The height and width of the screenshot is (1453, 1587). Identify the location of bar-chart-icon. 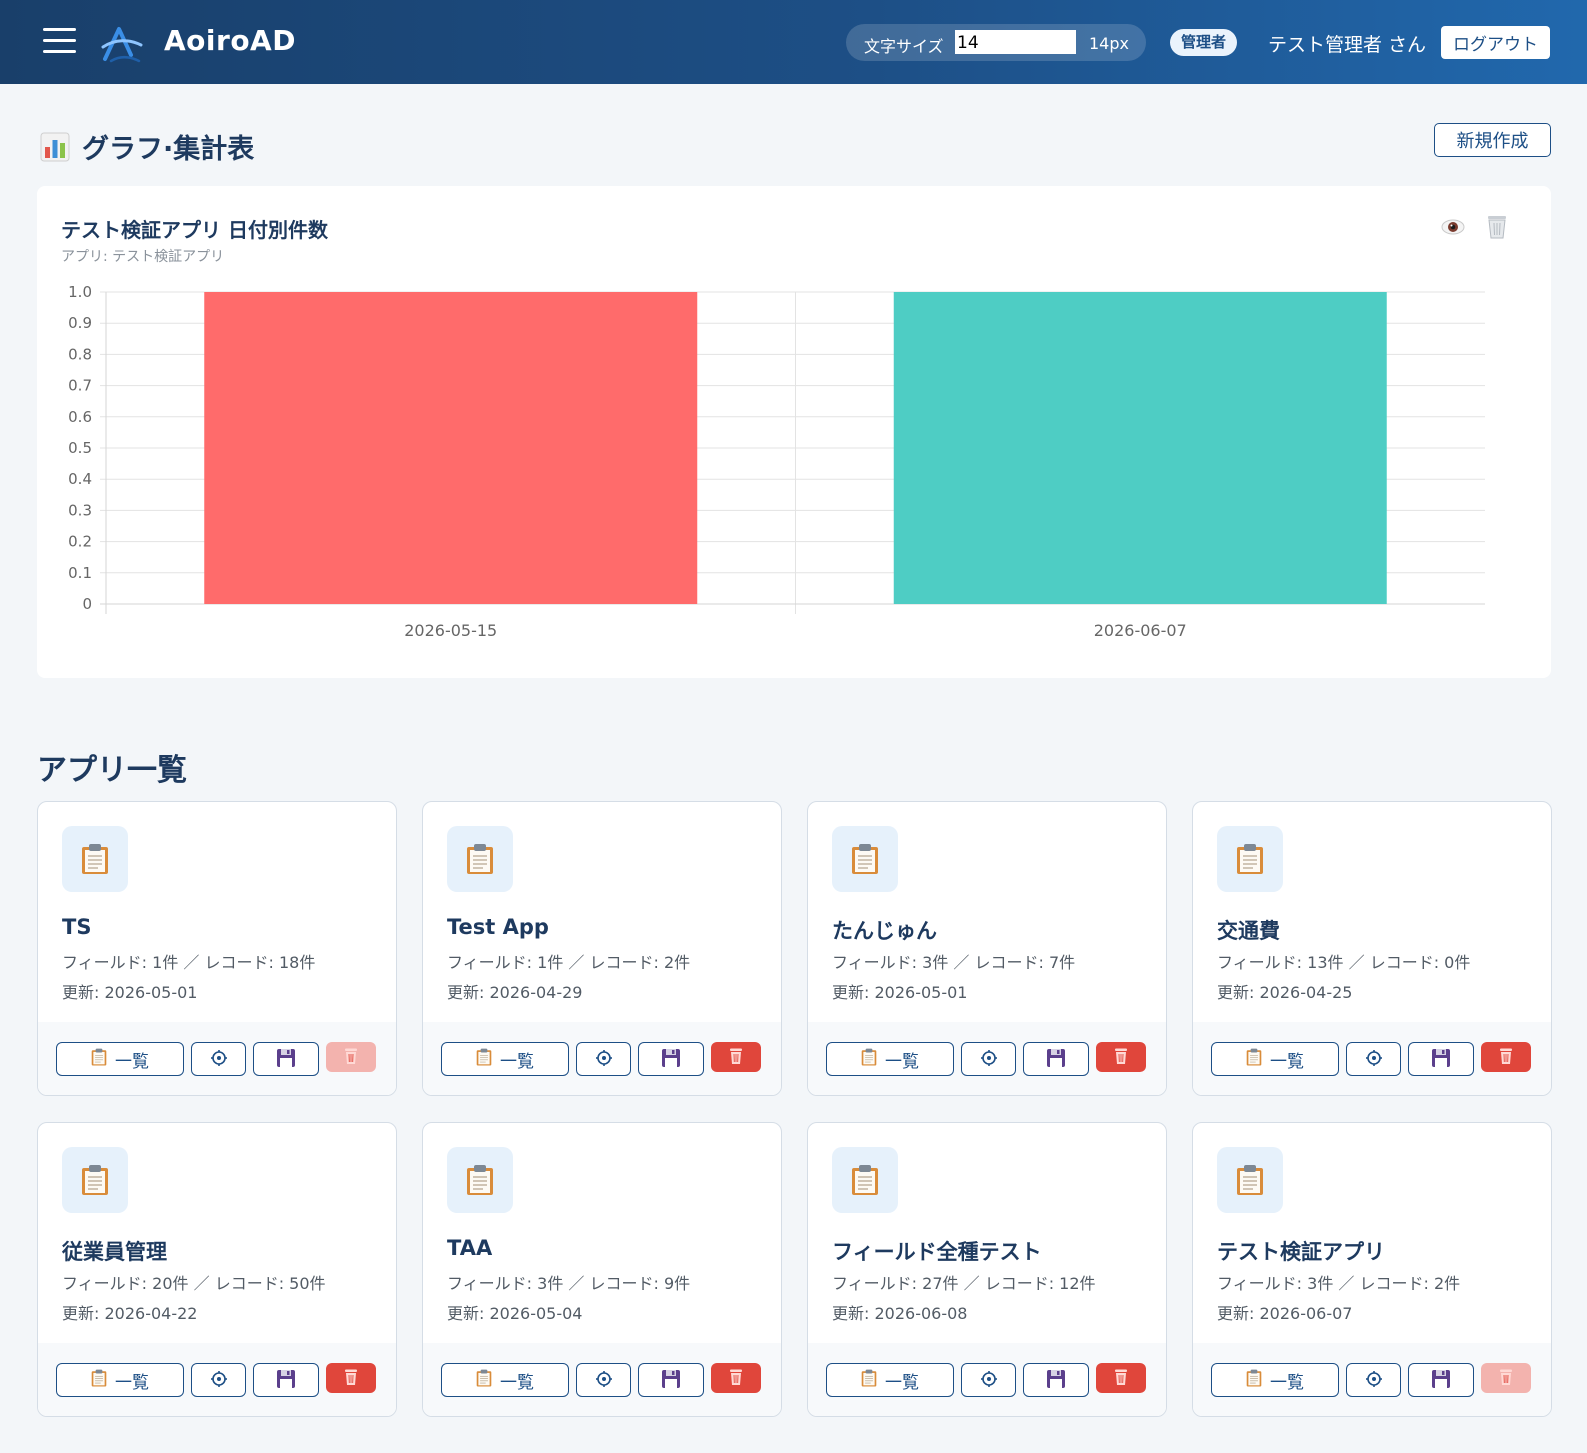
(55, 147).